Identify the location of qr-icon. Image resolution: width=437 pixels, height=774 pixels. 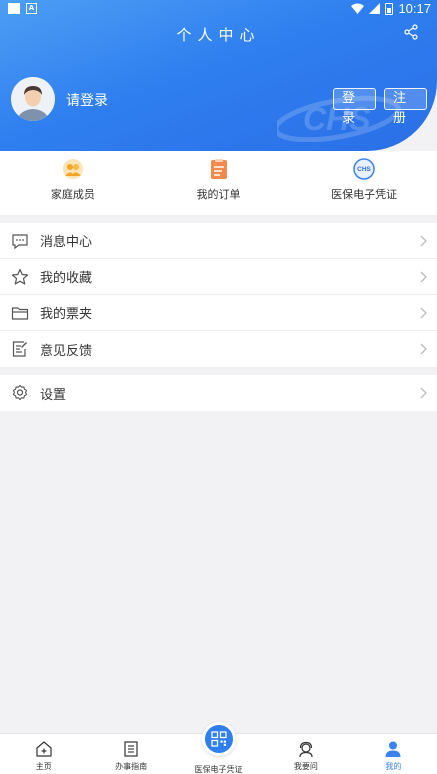
(218, 739).